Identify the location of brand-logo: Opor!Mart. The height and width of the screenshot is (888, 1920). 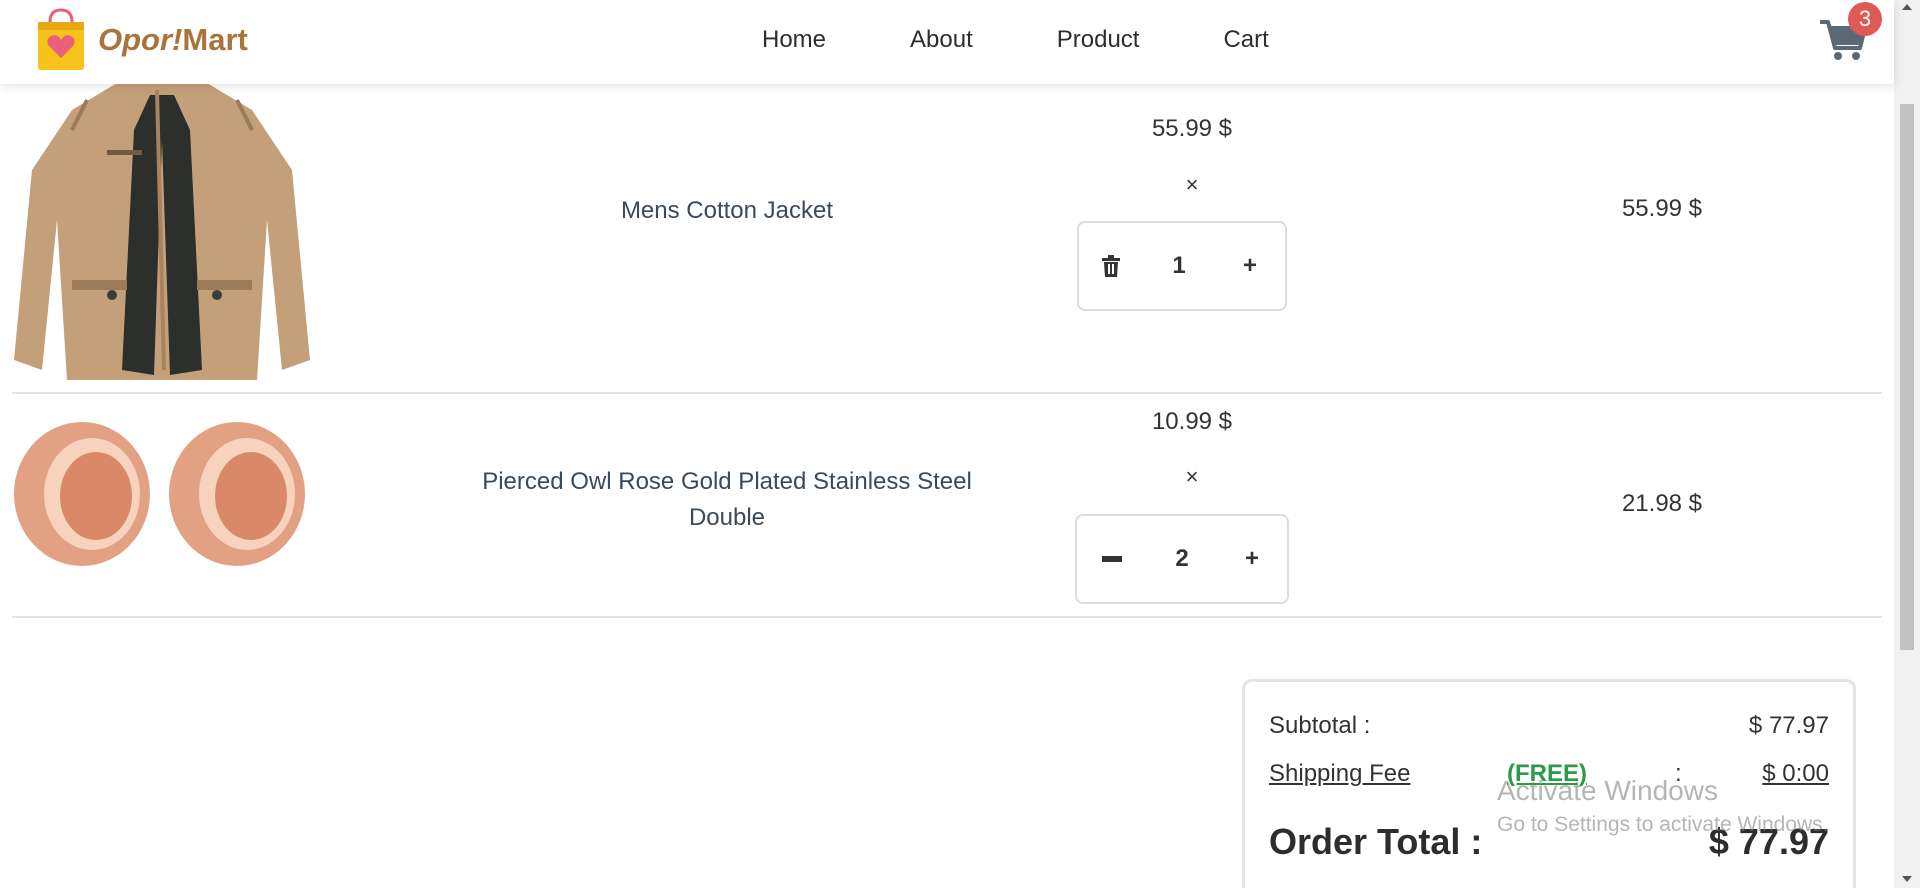
(140, 40).